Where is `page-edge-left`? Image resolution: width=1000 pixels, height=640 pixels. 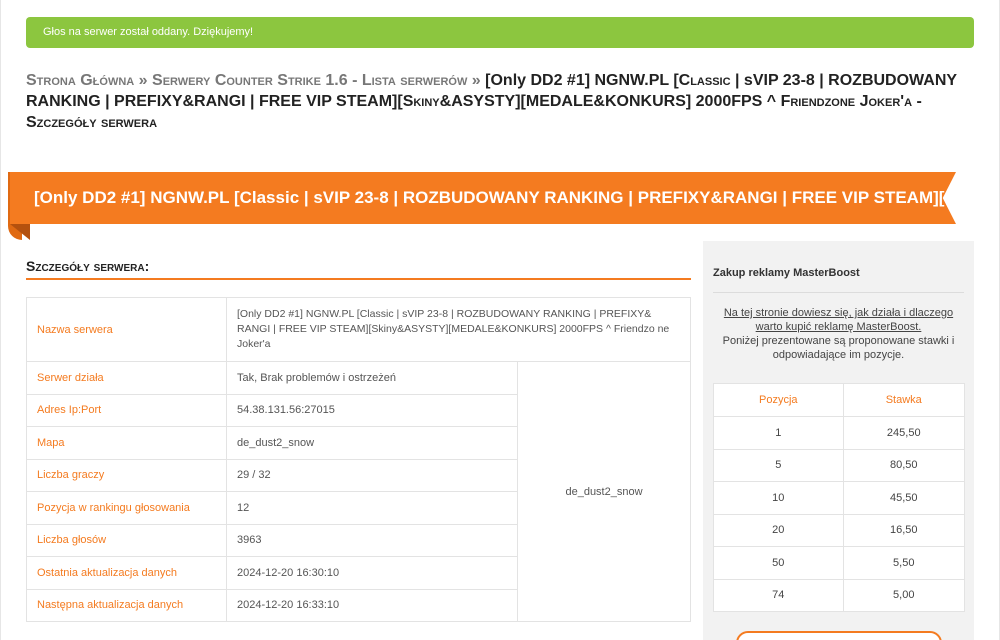 page-edge-left is located at coordinates (0, 320).